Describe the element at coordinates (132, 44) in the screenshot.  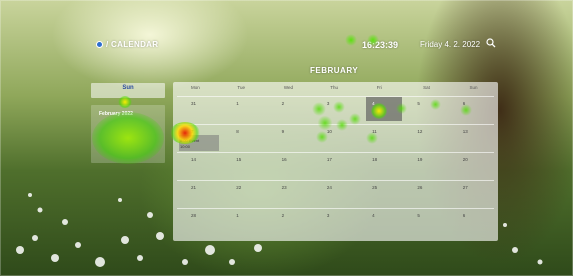
I see `app-title: / CALENDAR` at that location.